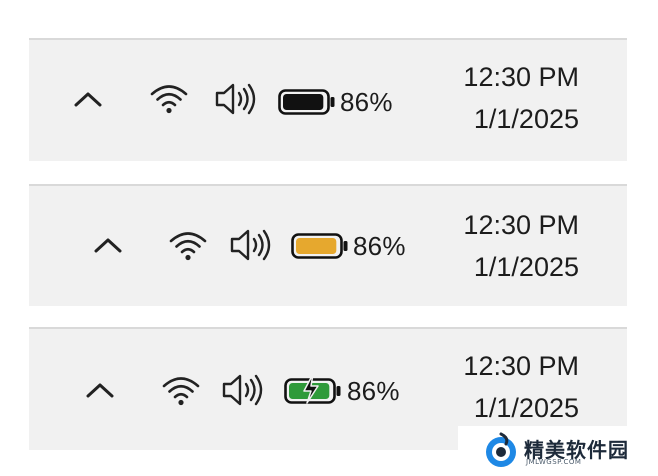  Describe the element at coordinates (501, 449) in the screenshot. I see `watermark-logo-icon` at that location.